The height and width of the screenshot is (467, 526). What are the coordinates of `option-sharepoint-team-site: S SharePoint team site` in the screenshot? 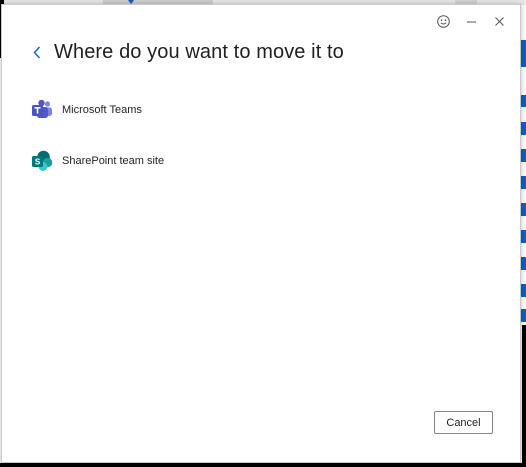 It's located at (97, 161).